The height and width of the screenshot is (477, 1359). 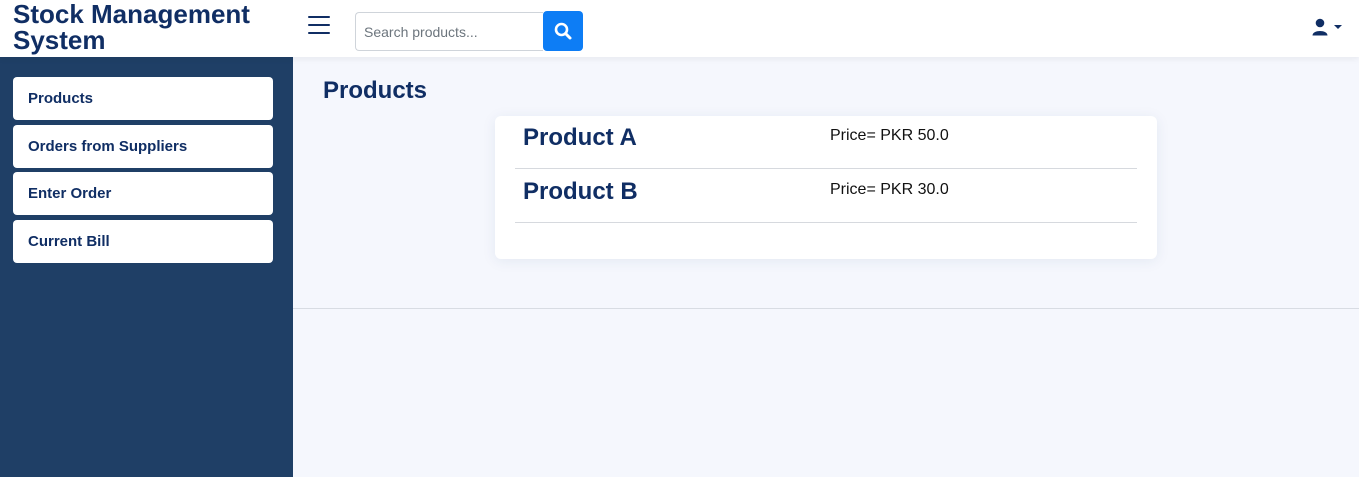 What do you see at coordinates (889, 189) in the screenshot?
I see `product-price: Price= PKR 30.0` at bounding box center [889, 189].